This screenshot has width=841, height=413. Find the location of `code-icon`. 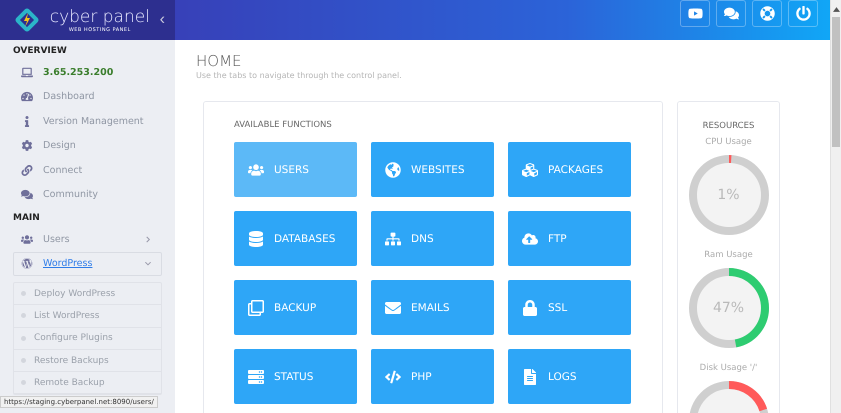

code-icon is located at coordinates (393, 376).